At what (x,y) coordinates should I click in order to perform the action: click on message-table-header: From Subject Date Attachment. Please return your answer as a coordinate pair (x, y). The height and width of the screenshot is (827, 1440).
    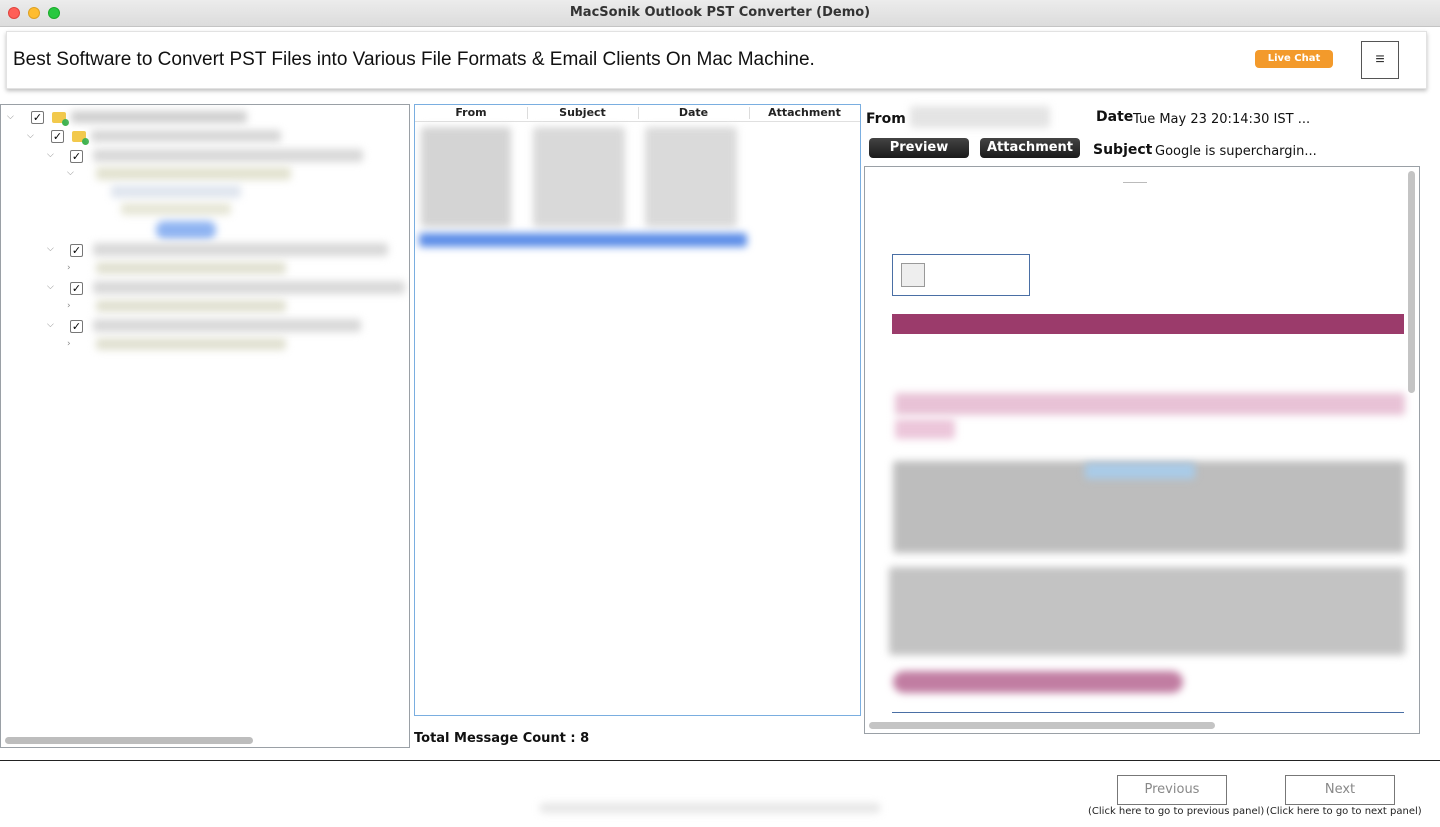
    Looking at the image, I should click on (637, 113).